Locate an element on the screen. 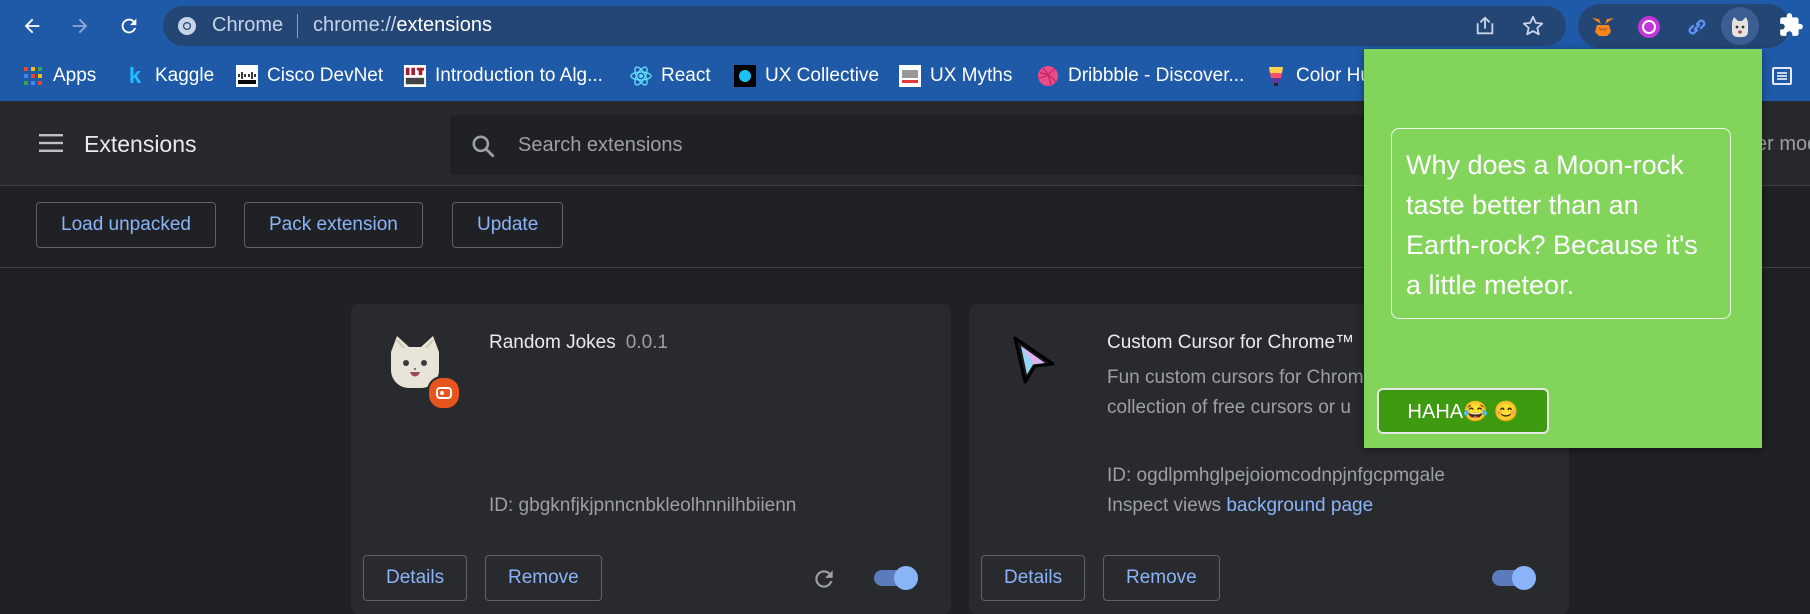  apps-grid-icon is located at coordinates (33, 76).